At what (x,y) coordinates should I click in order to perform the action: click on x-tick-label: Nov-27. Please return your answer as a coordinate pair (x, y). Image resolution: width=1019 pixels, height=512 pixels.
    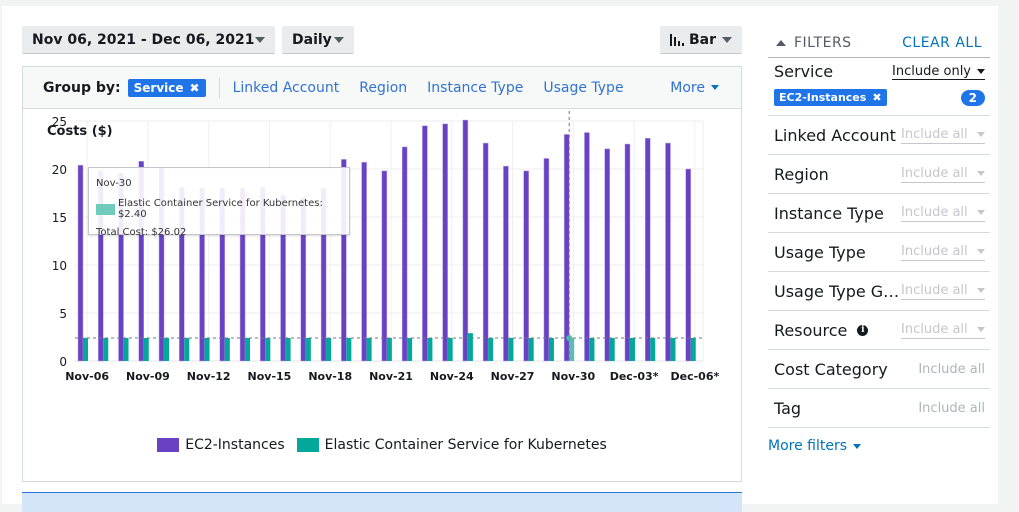
    Looking at the image, I should click on (513, 376).